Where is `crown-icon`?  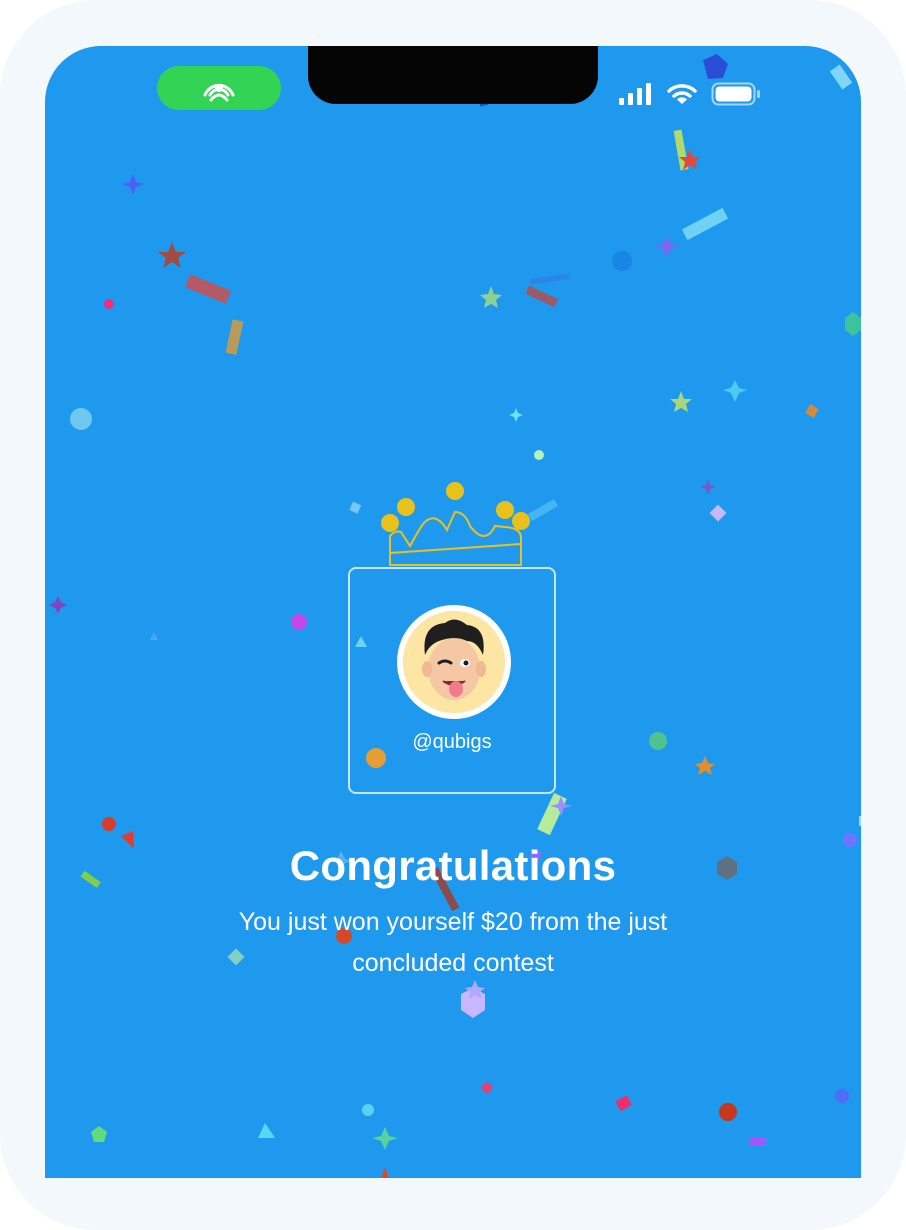 crown-icon is located at coordinates (455, 524).